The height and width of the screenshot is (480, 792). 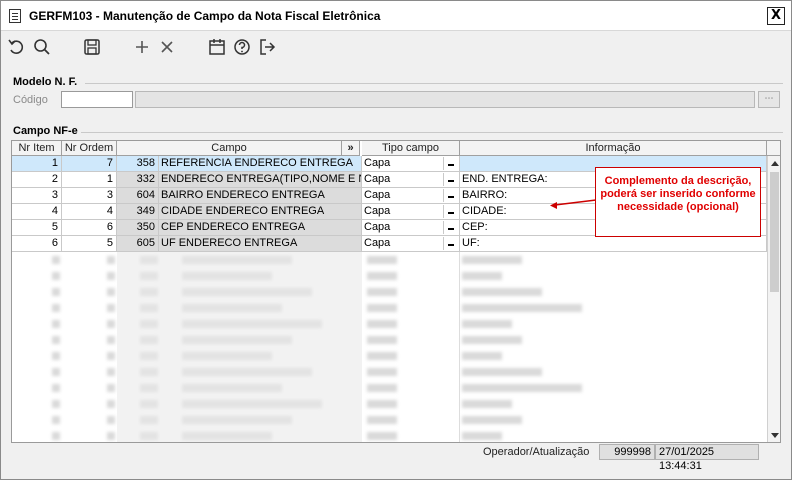 I want to click on cell-nr-ordem: 7, so click(x=89, y=164).